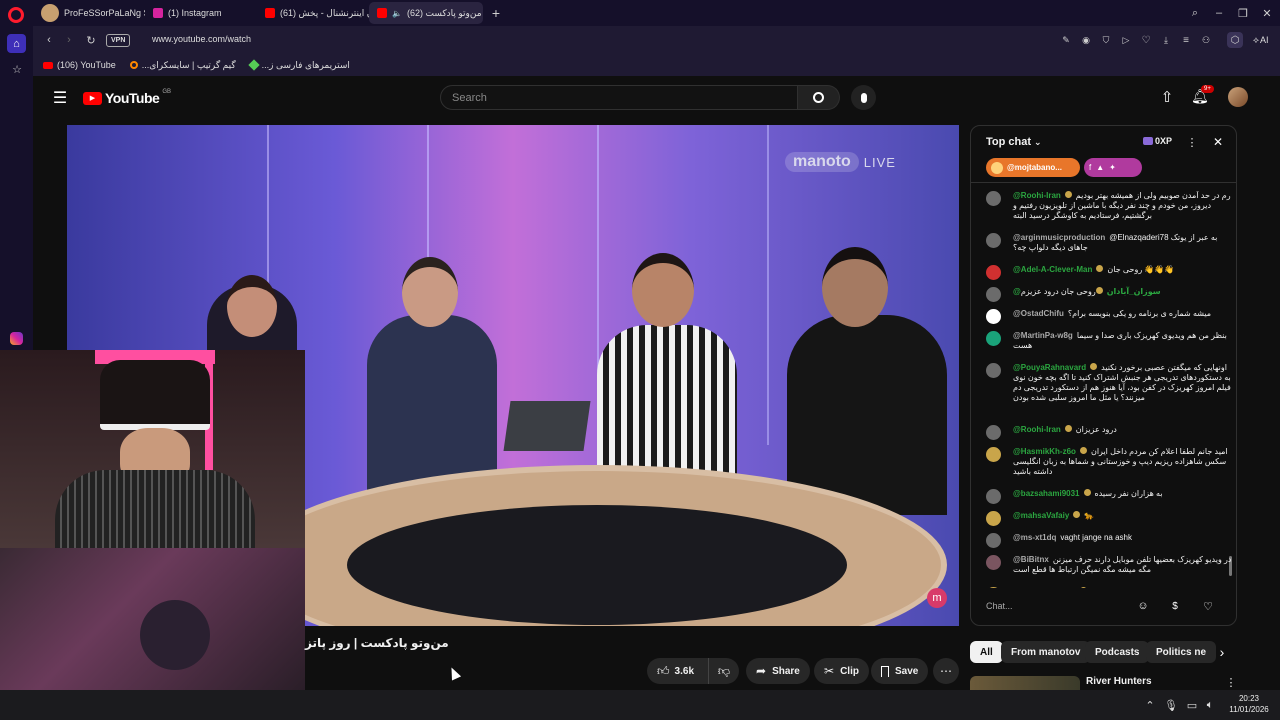 This screenshot has width=1280, height=720. Describe the element at coordinates (69, 40) in the screenshot. I see `forward-button: ›` at that location.